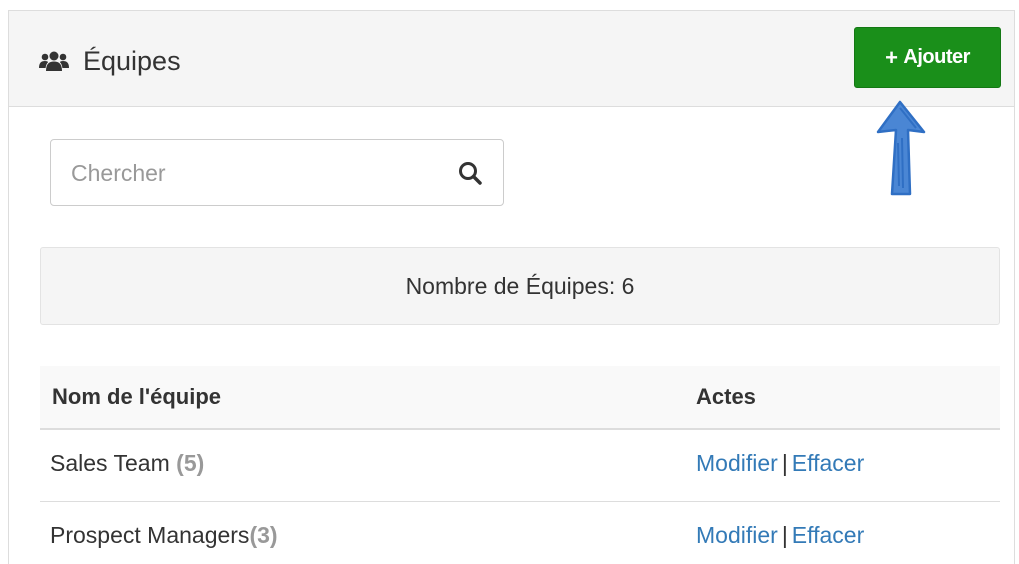  What do you see at coordinates (470, 173) in the screenshot?
I see `search-icon` at bounding box center [470, 173].